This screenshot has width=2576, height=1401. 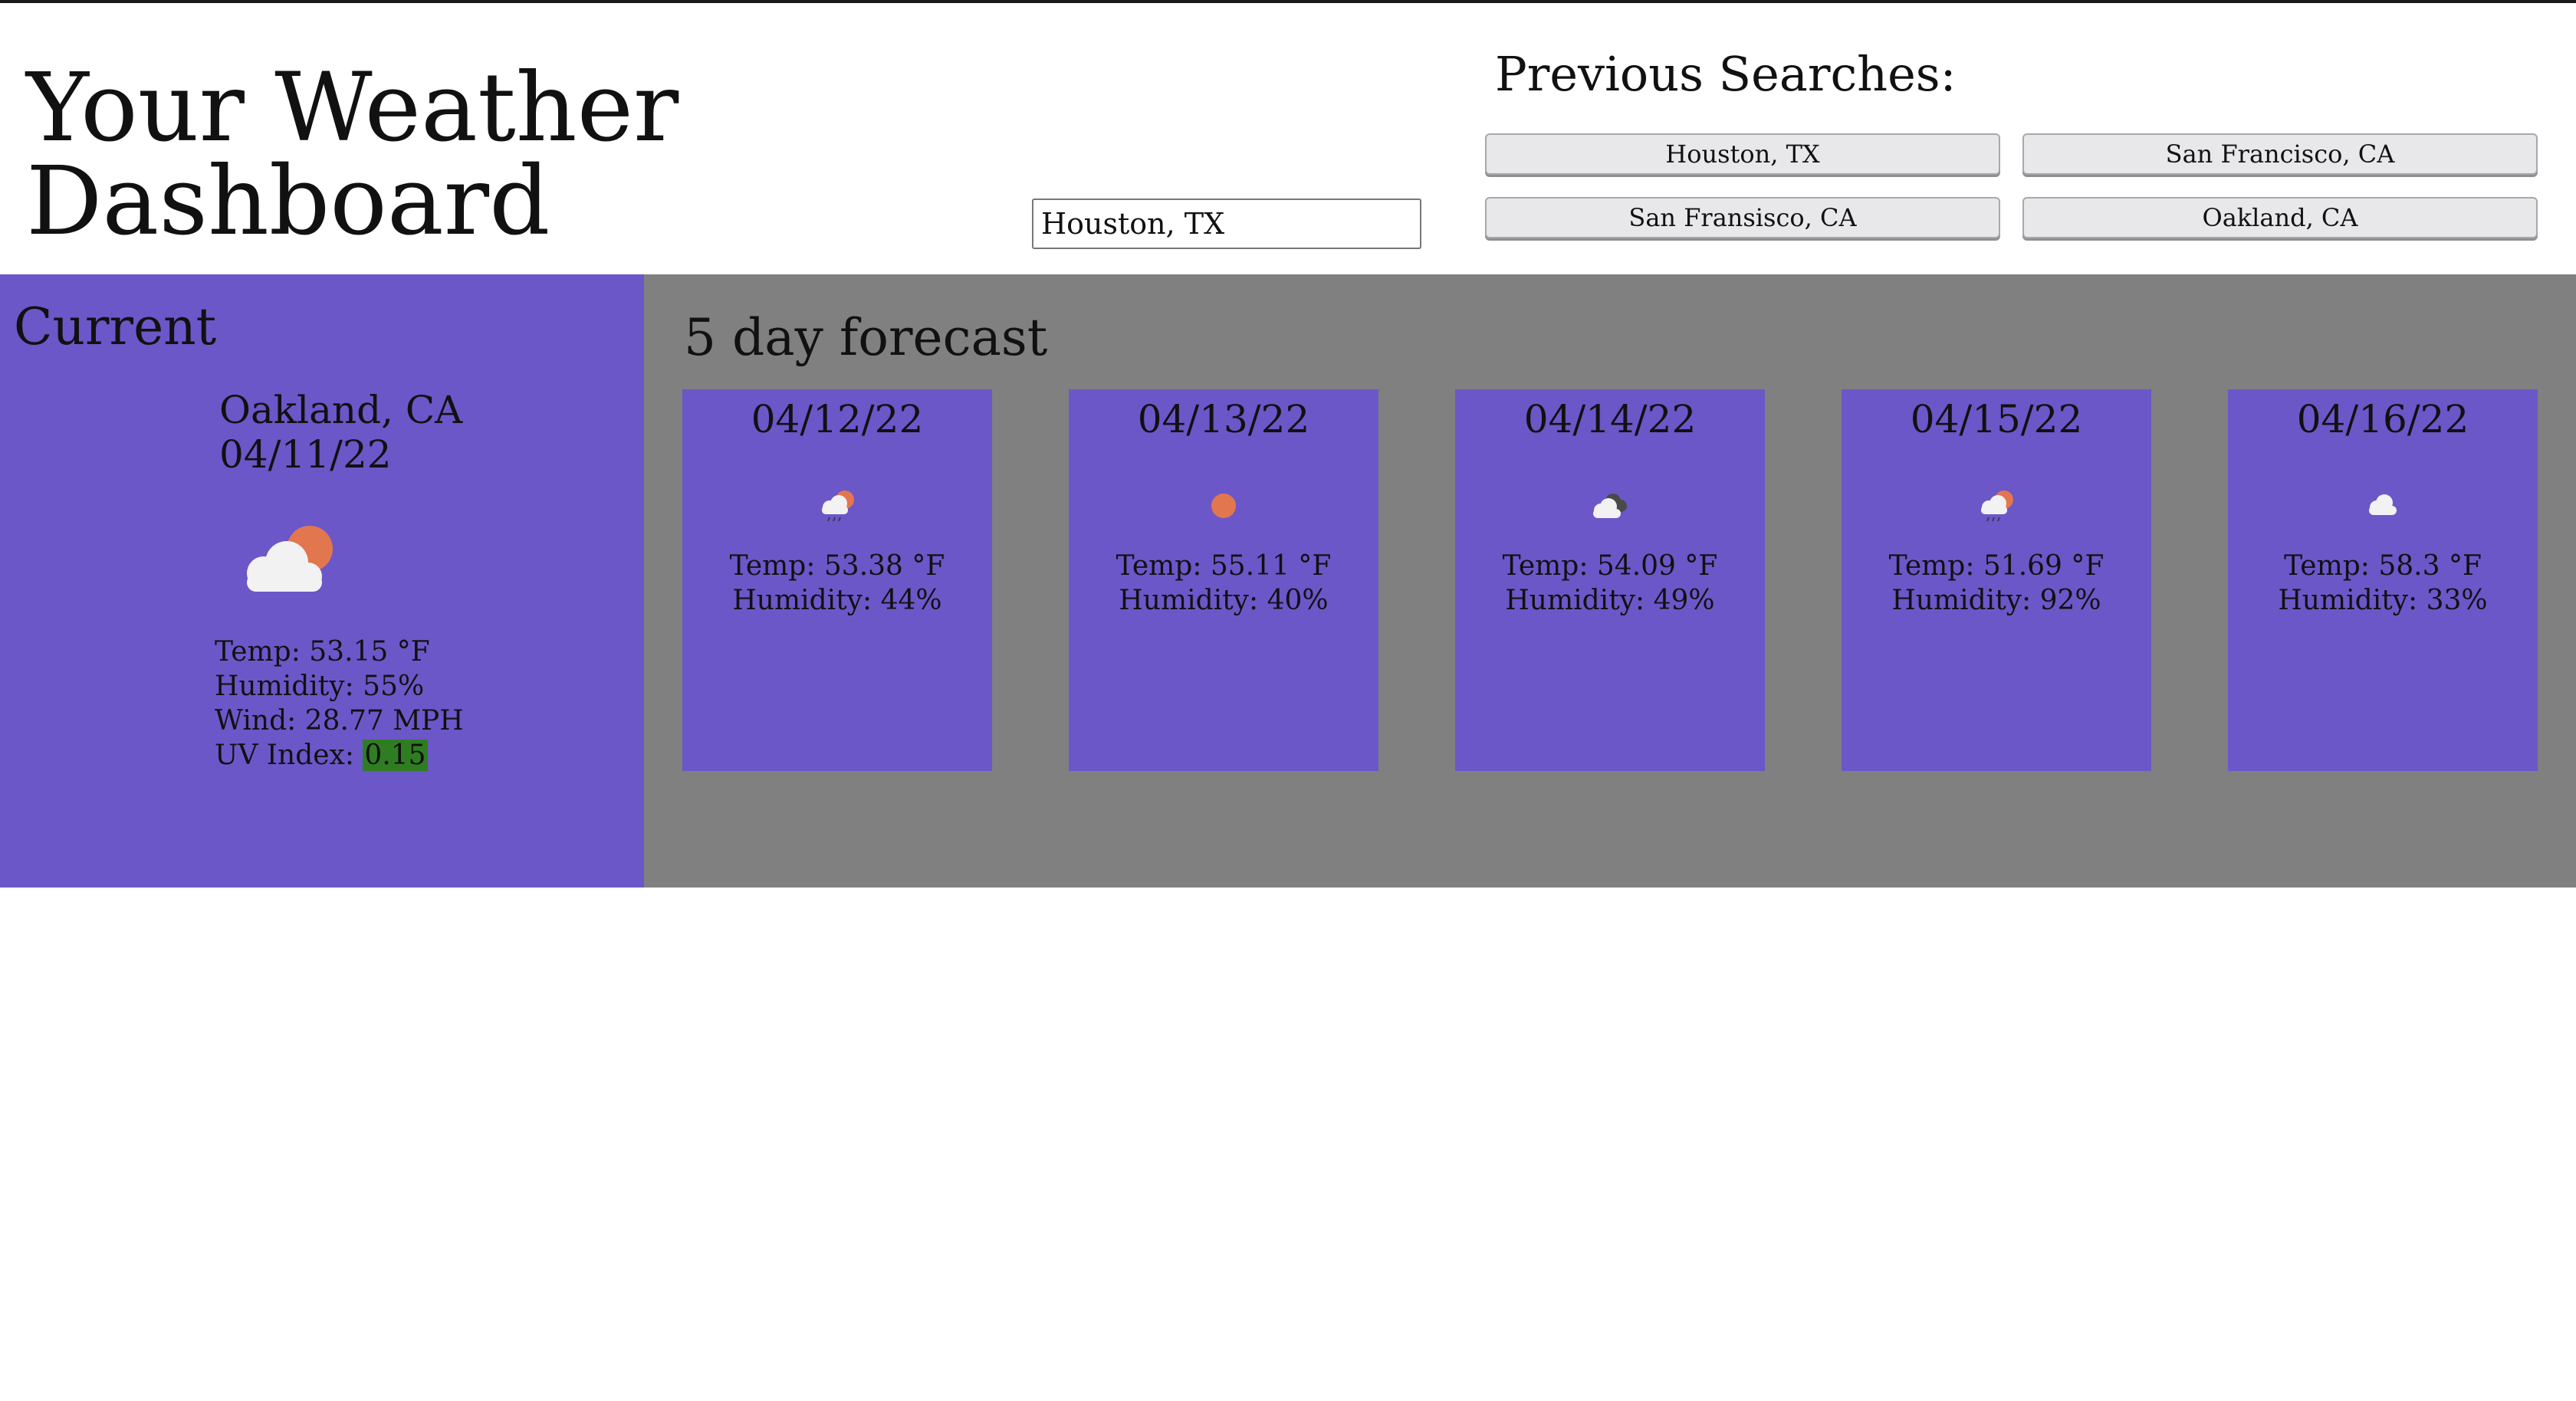 What do you see at coordinates (2280, 154) in the screenshot?
I see `previous-search-button: San Francisco, CA` at bounding box center [2280, 154].